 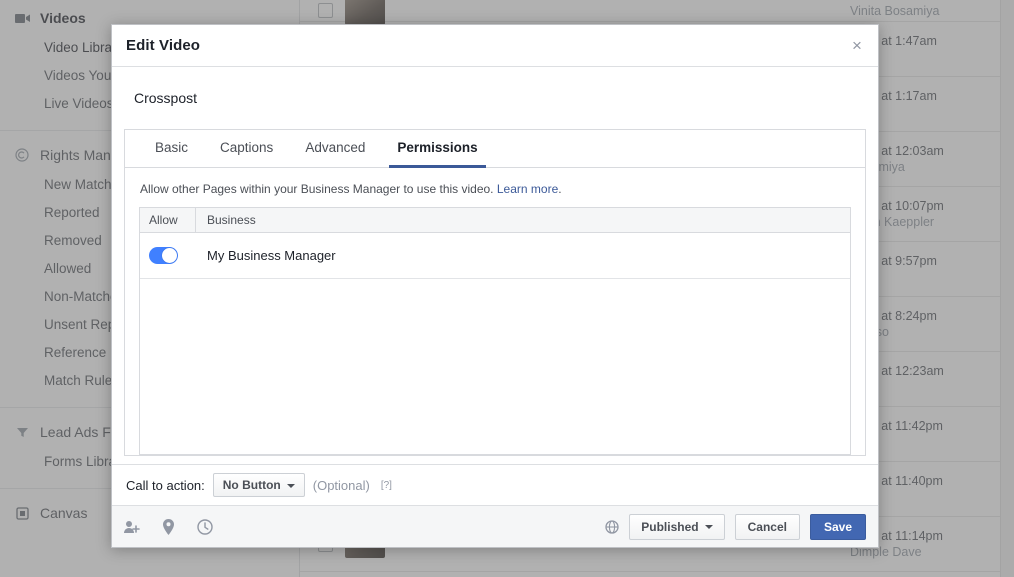 What do you see at coordinates (166, 98) in the screenshot?
I see `crosspost-section-label: Crosspost` at bounding box center [166, 98].